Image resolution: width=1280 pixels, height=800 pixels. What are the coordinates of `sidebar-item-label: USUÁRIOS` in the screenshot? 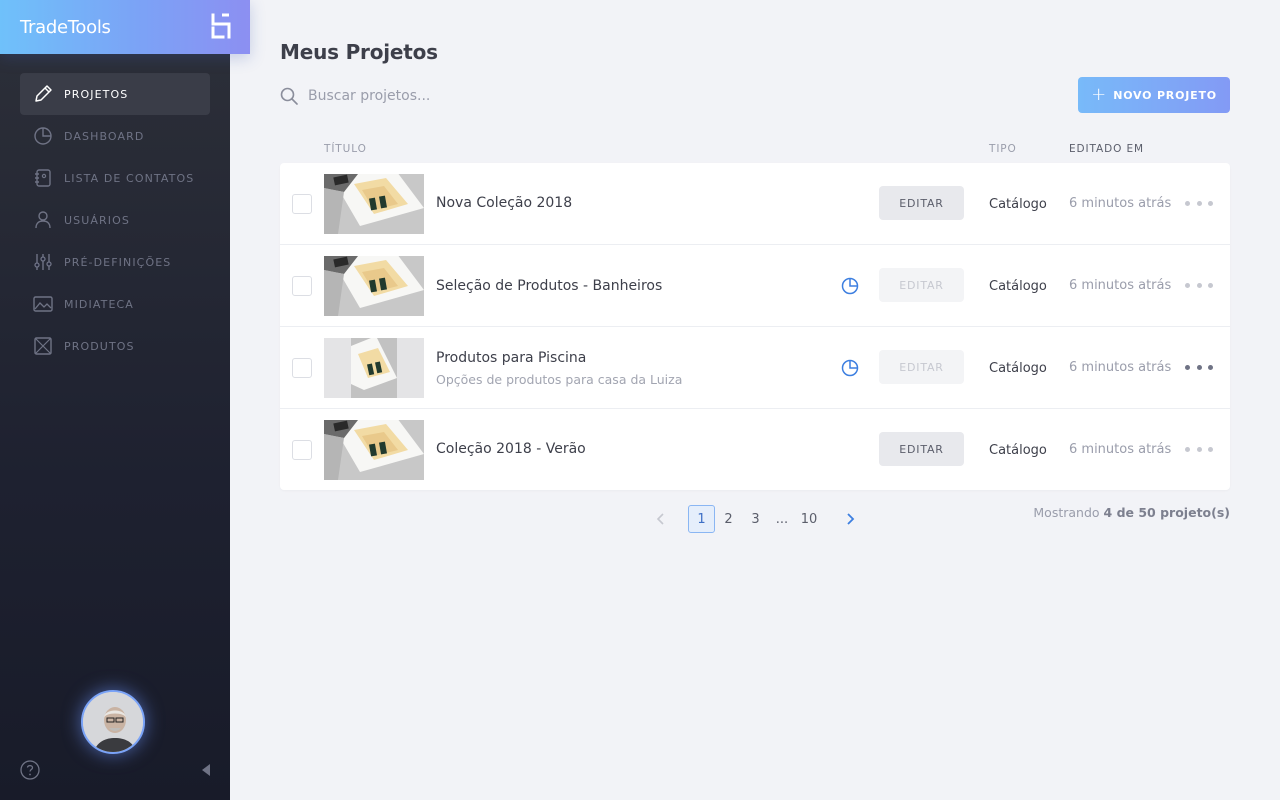 It's located at (97, 220).